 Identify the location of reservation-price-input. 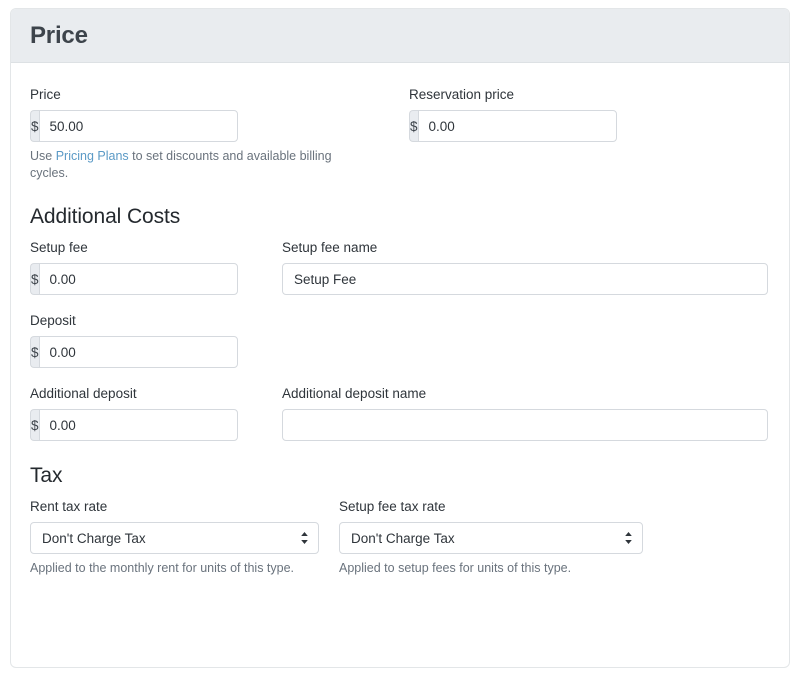
(517, 126).